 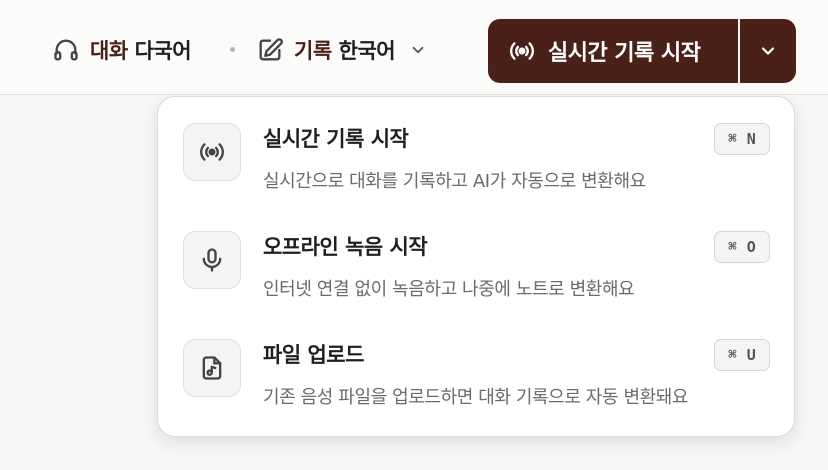 I want to click on start-options-dropdown-button, so click(x=768, y=51).